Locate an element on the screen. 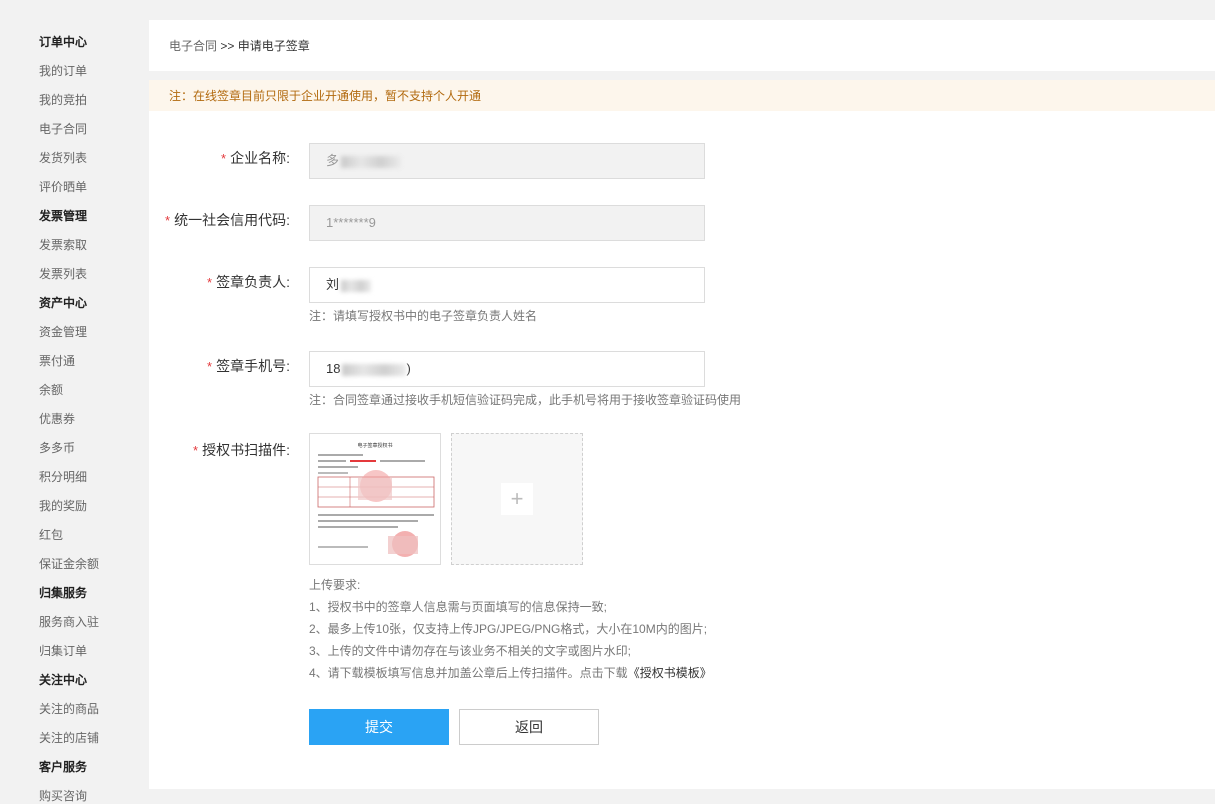 This screenshot has width=1215, height=804. company-name-value: 多 is located at coordinates (333, 160).